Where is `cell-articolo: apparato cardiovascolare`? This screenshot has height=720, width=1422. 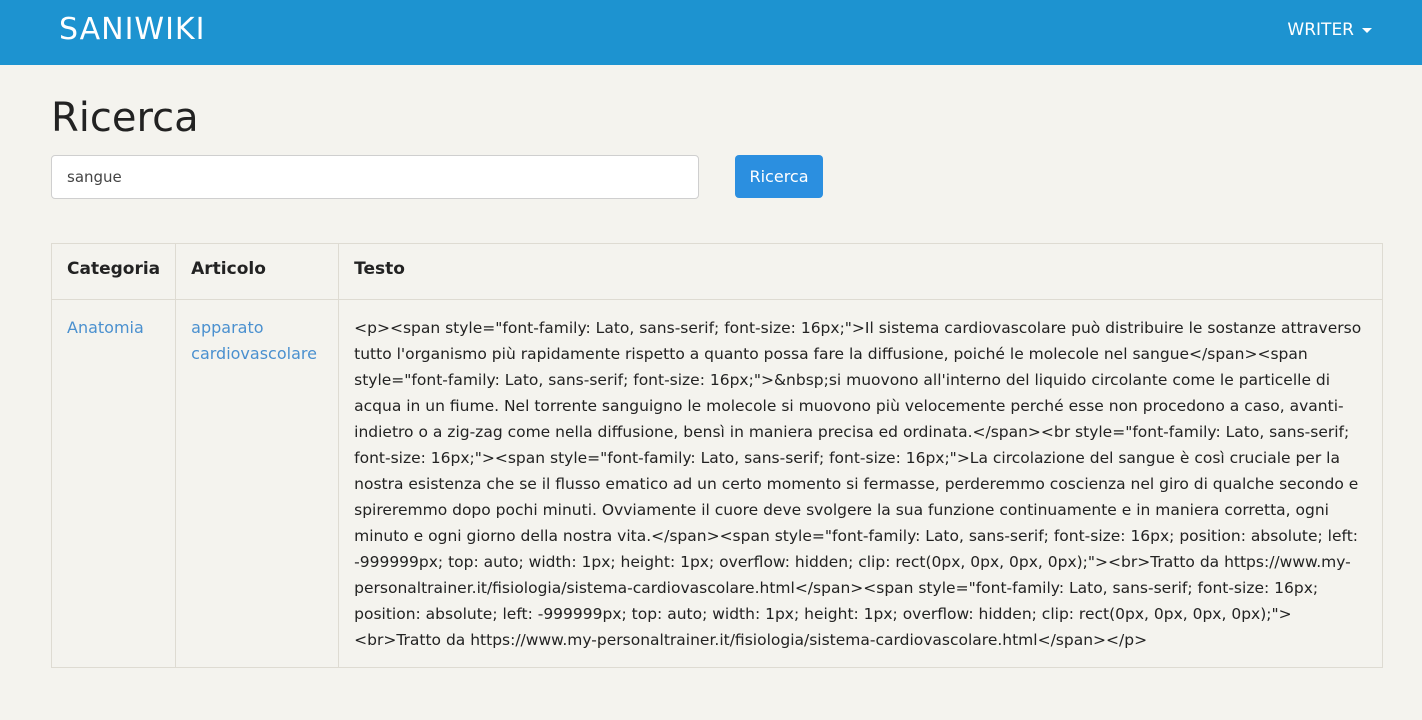 cell-articolo: apparato cardiovascolare is located at coordinates (257, 483).